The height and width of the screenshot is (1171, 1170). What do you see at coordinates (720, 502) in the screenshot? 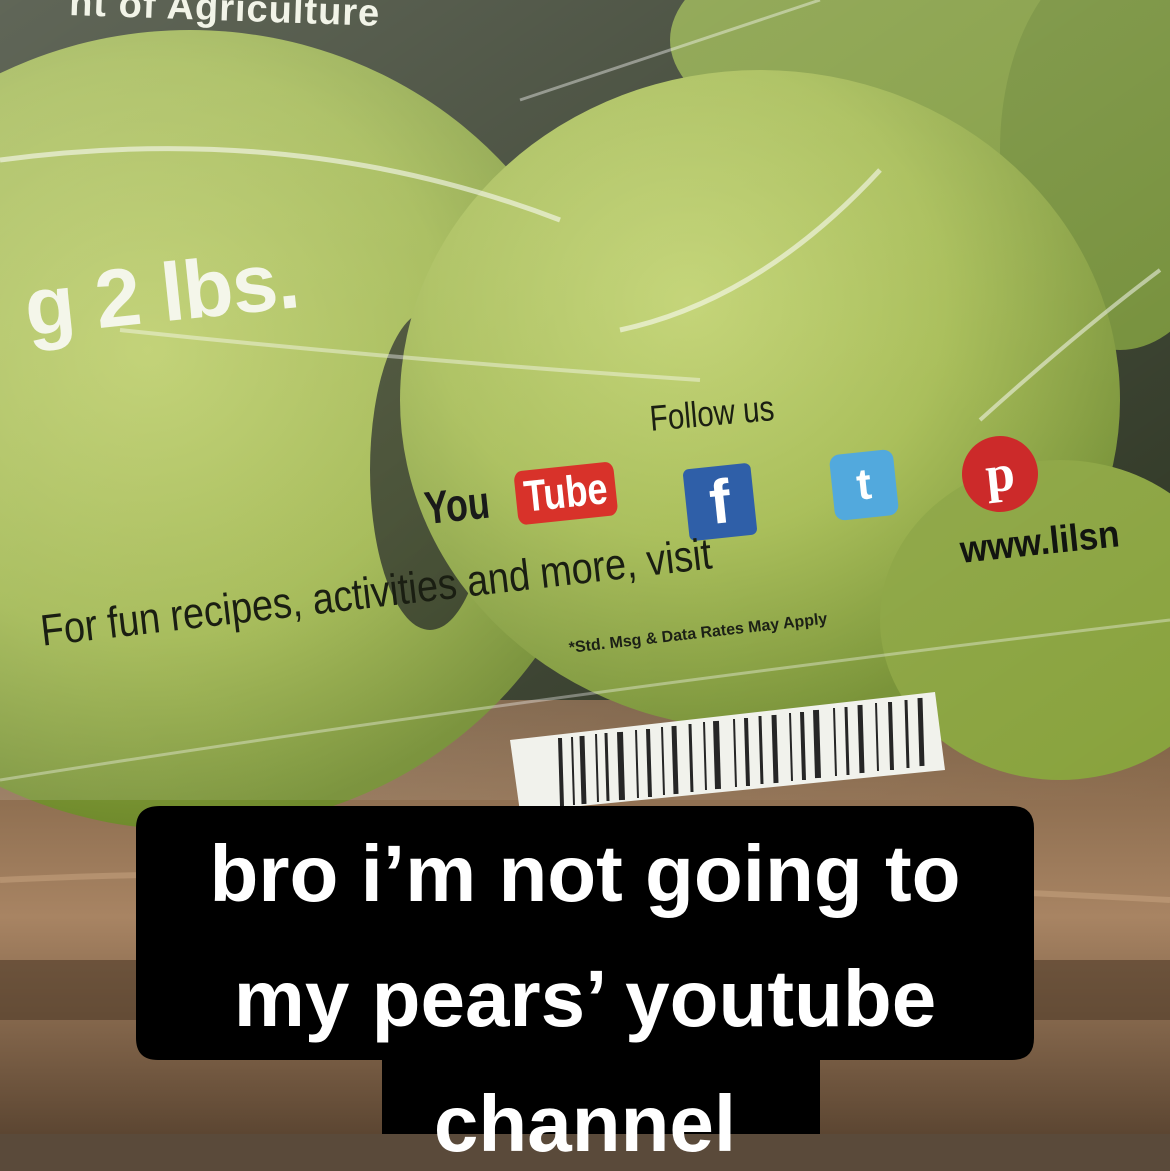
I see `facebook-icon: f` at bounding box center [720, 502].